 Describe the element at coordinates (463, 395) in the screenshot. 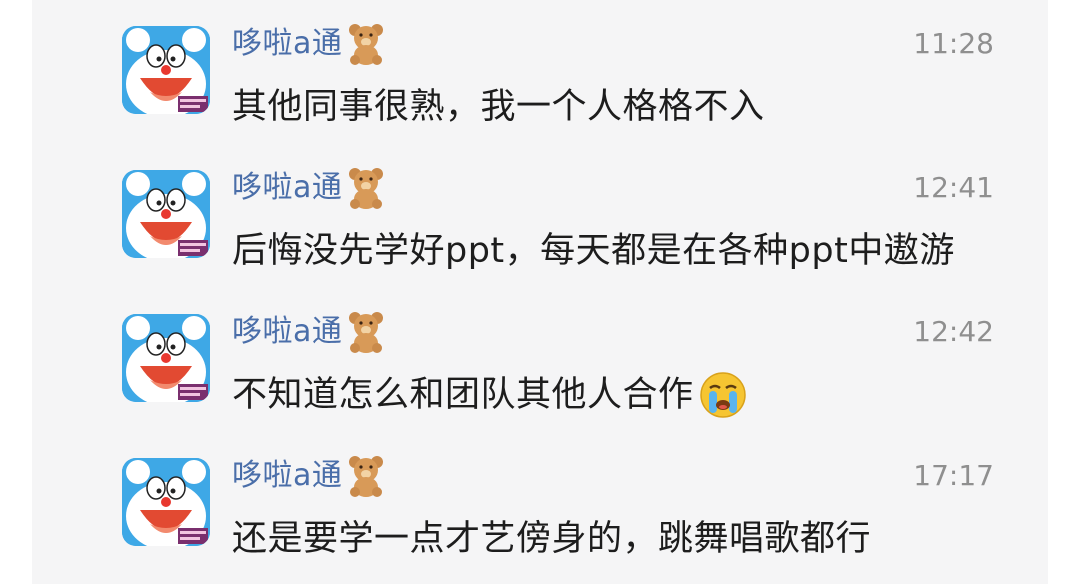

I see `message-text: 不知道怎么和团队其他人合作` at that location.